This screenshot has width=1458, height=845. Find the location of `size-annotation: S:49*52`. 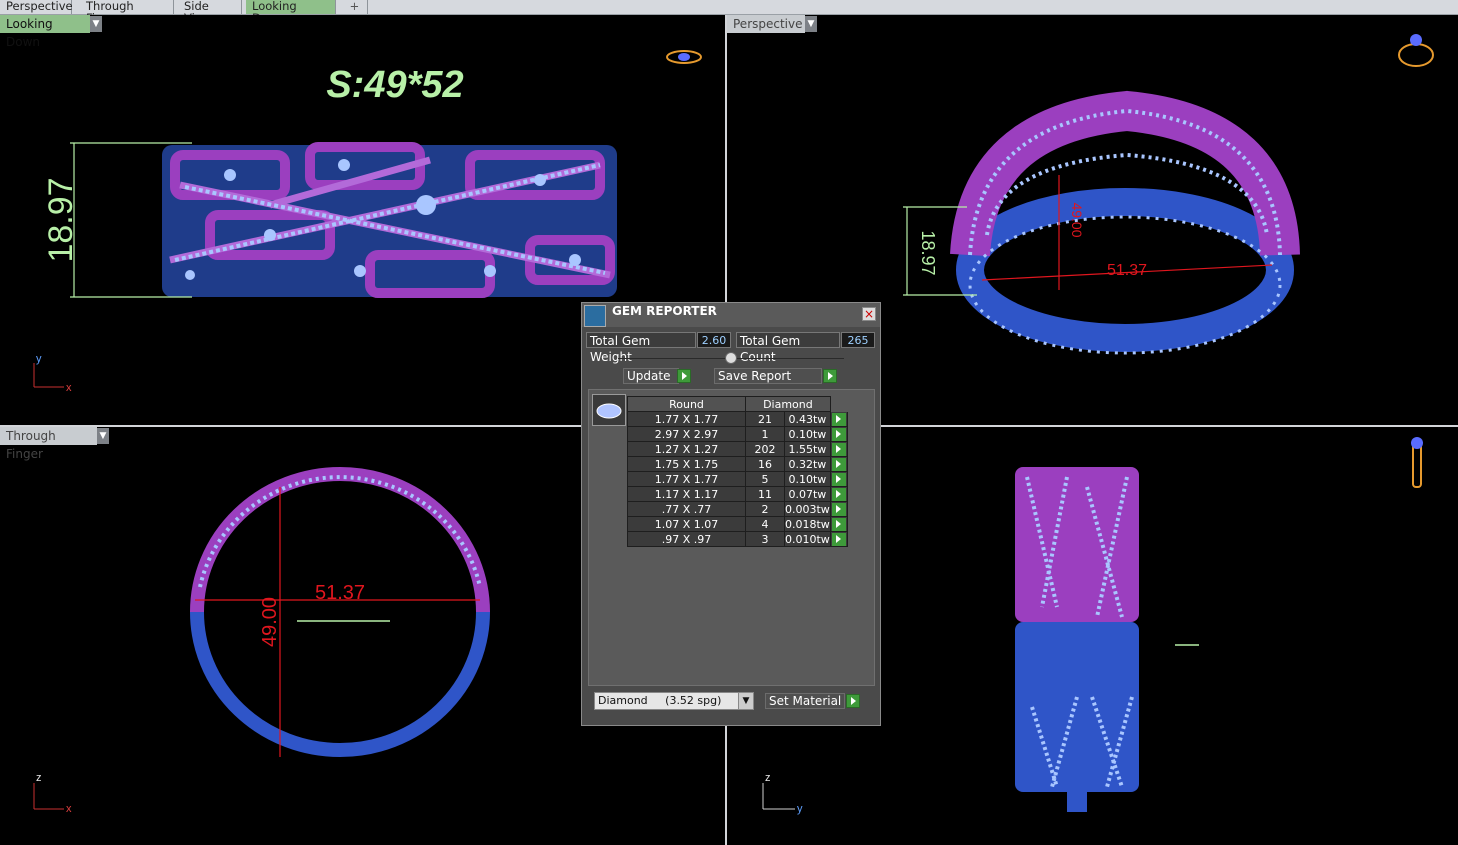

size-annotation: S:49*52 is located at coordinates (394, 85).